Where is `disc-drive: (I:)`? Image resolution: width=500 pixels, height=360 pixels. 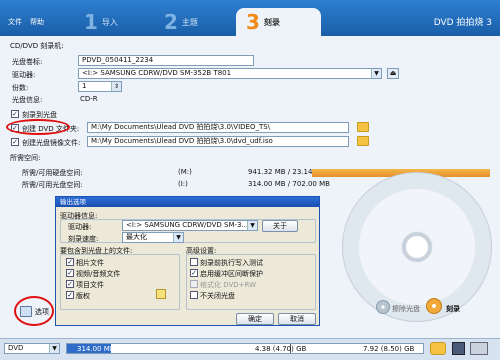
disc-drive: (I:) is located at coordinates (183, 184).